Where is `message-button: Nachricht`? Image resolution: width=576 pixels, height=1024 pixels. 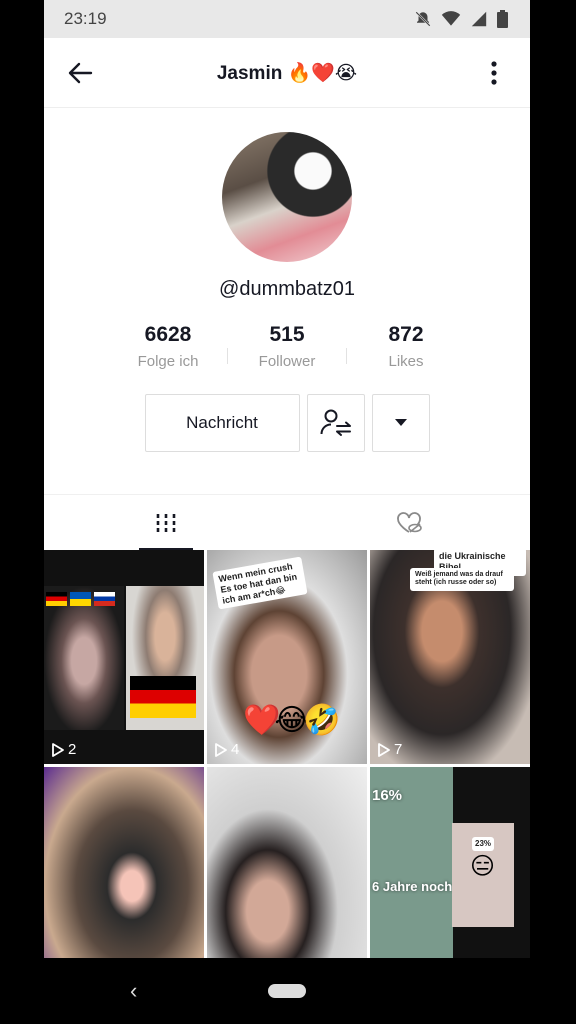 message-button: Nachricht is located at coordinates (222, 423).